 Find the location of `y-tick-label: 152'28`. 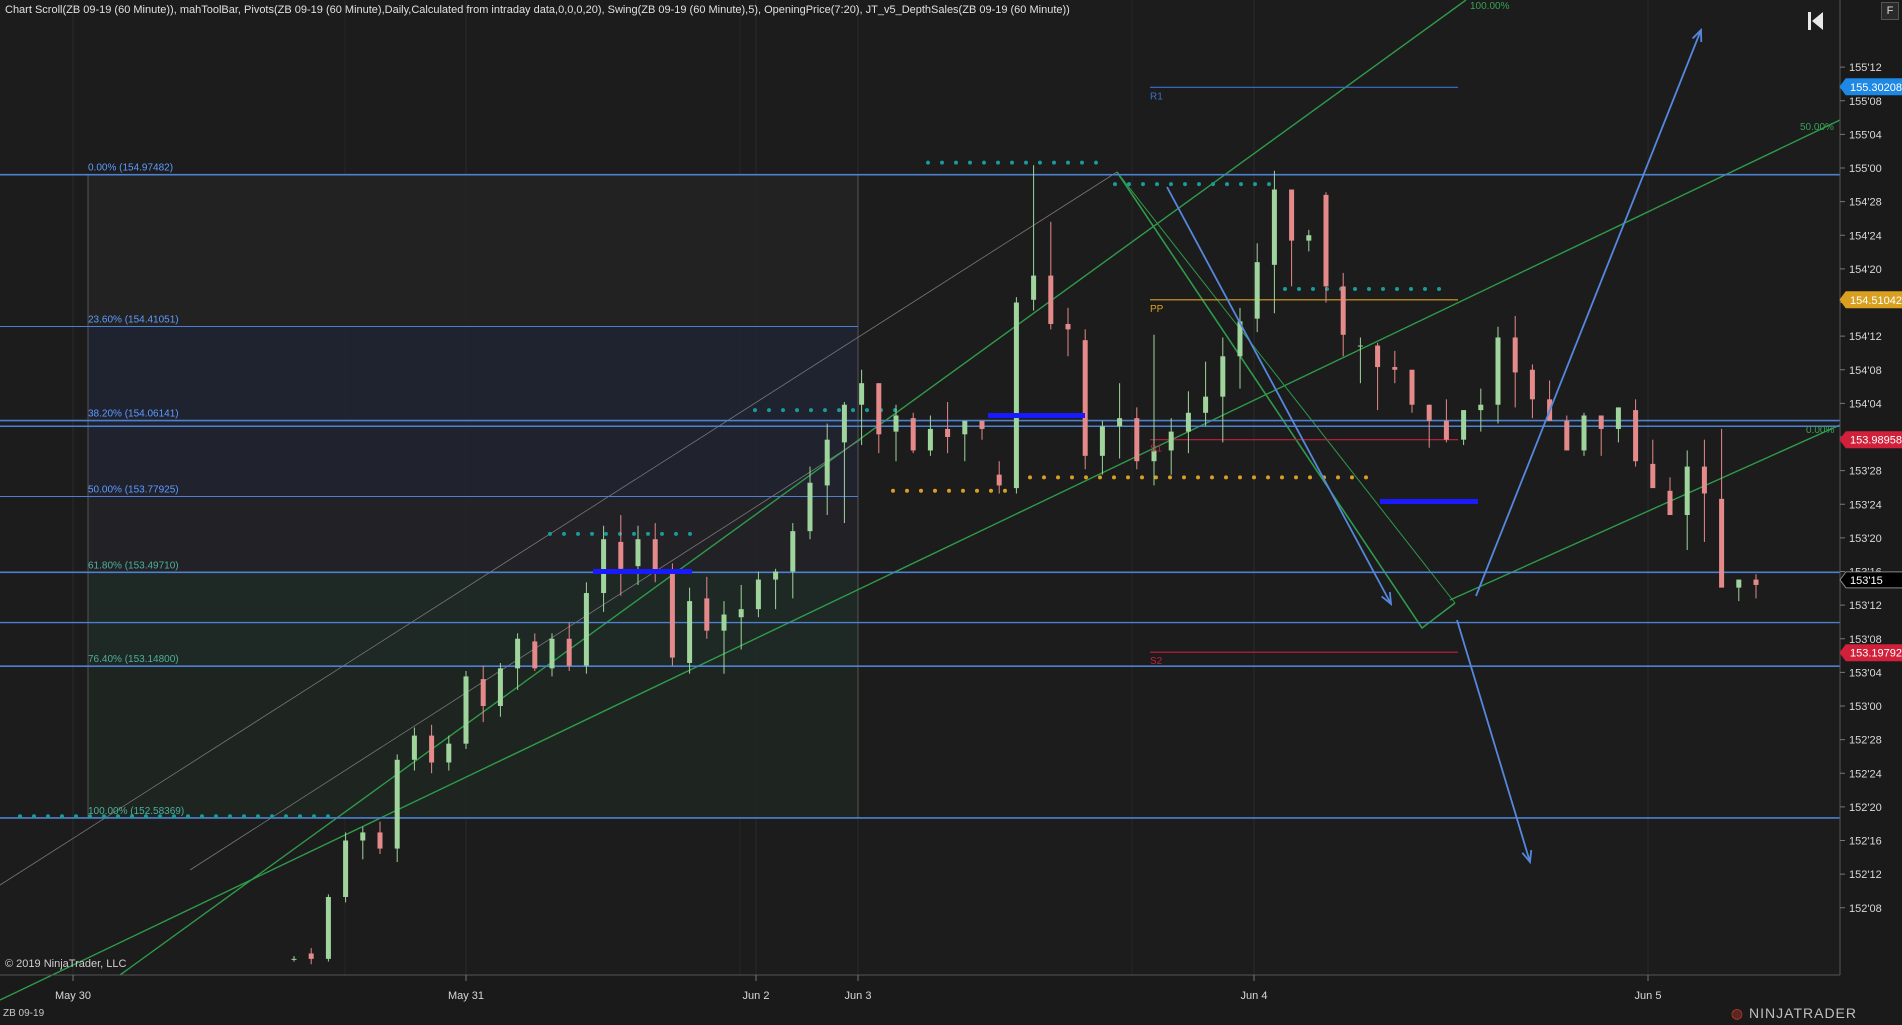

y-tick-label: 152'28 is located at coordinates (1865, 741).